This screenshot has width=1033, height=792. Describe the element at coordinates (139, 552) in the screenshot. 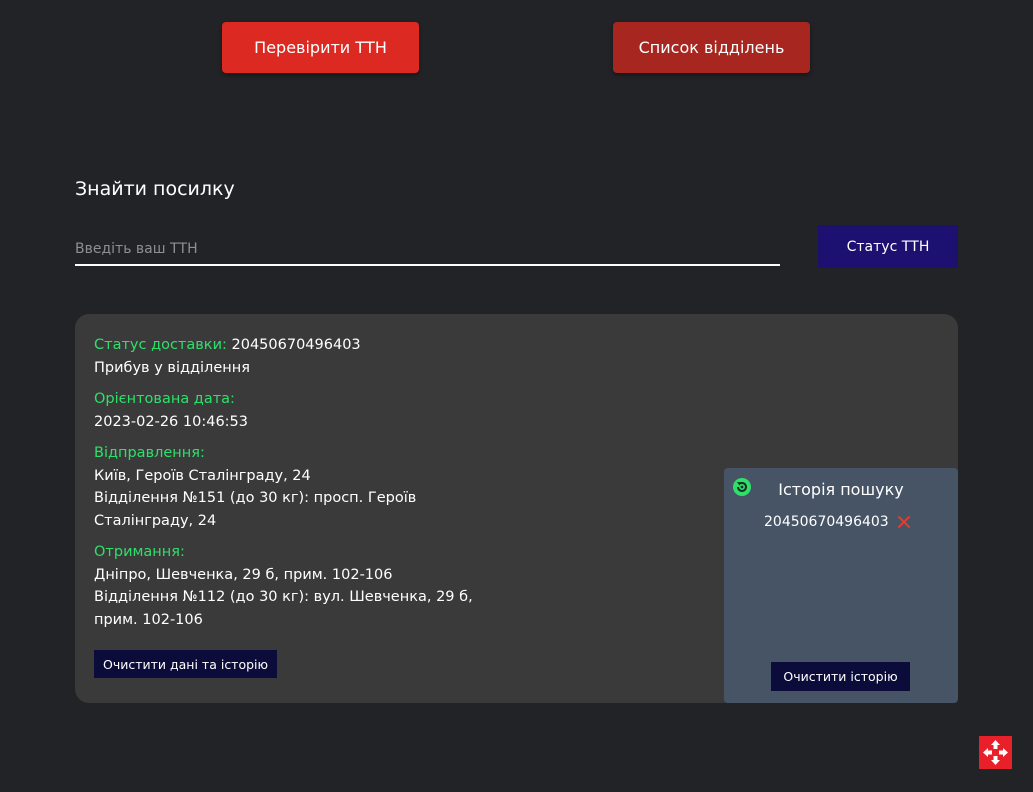

I see `recipient-label: Отримання:` at that location.